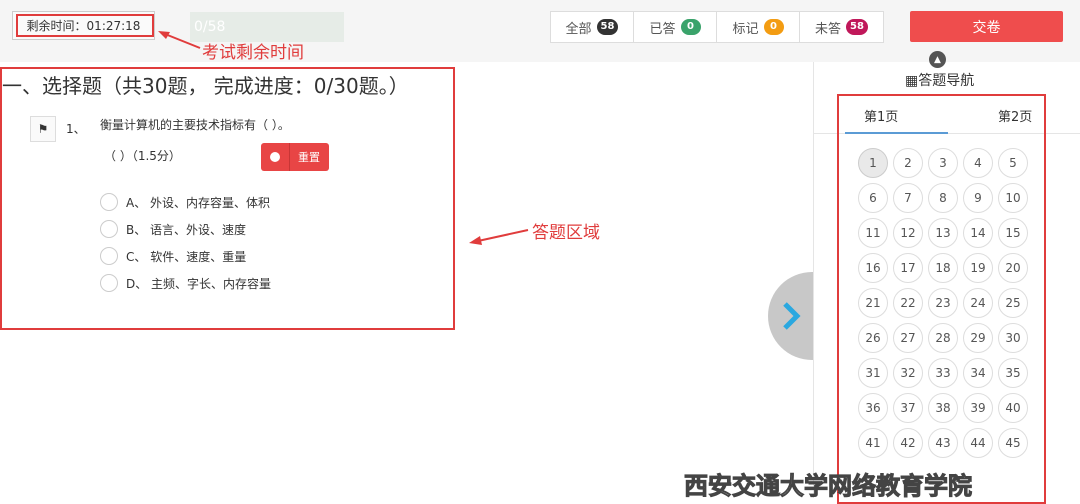 The height and width of the screenshot is (504, 1080). What do you see at coordinates (662, 29) in the screenshot?
I see `tab-label: 已答` at bounding box center [662, 29].